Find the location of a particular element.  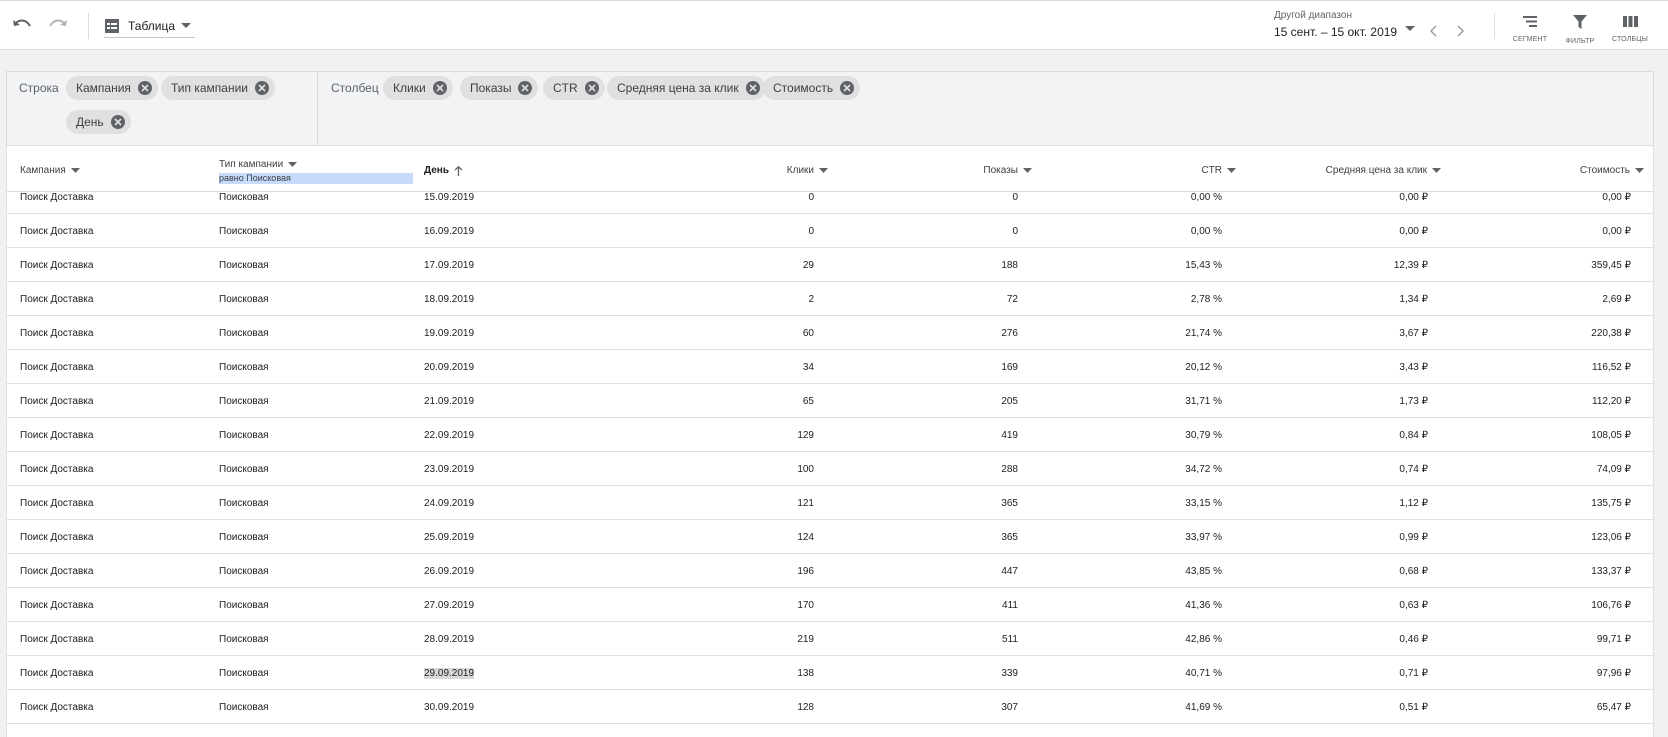

cell-ctr: 0,00 % is located at coordinates (1206, 231).